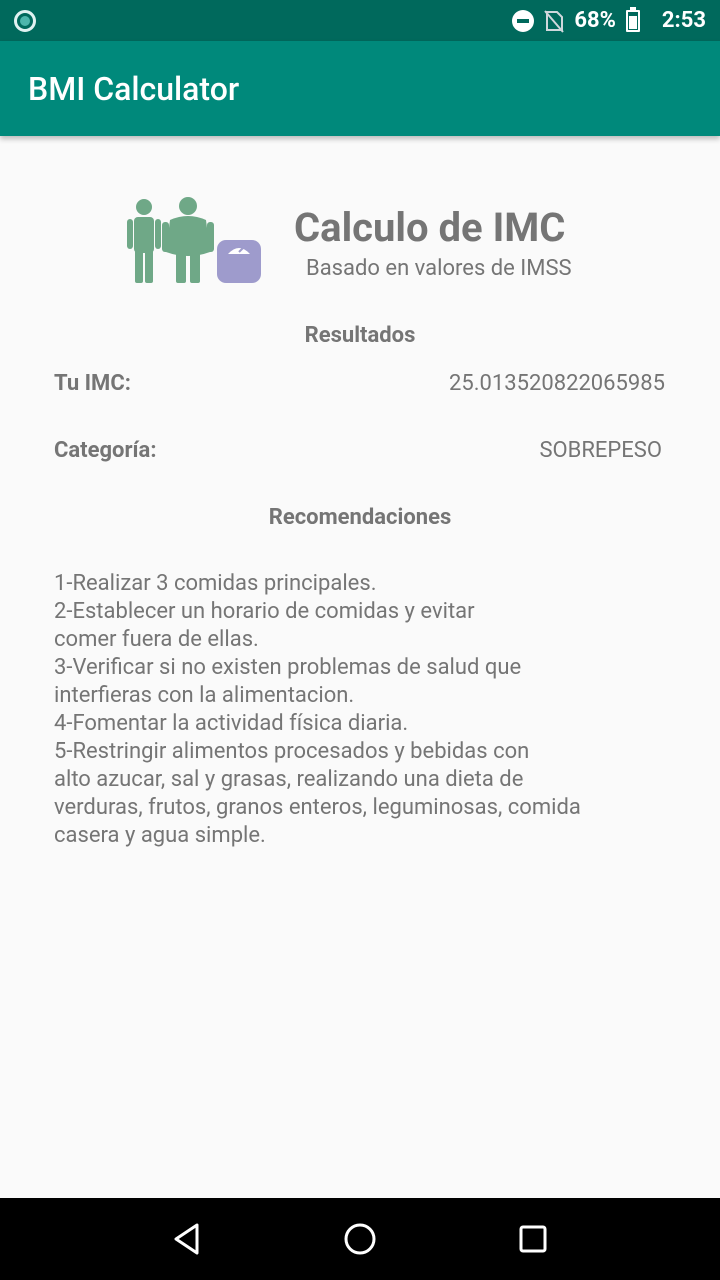 The height and width of the screenshot is (1280, 720). What do you see at coordinates (523, 20) in the screenshot?
I see `do-not-disturb-icon` at bounding box center [523, 20].